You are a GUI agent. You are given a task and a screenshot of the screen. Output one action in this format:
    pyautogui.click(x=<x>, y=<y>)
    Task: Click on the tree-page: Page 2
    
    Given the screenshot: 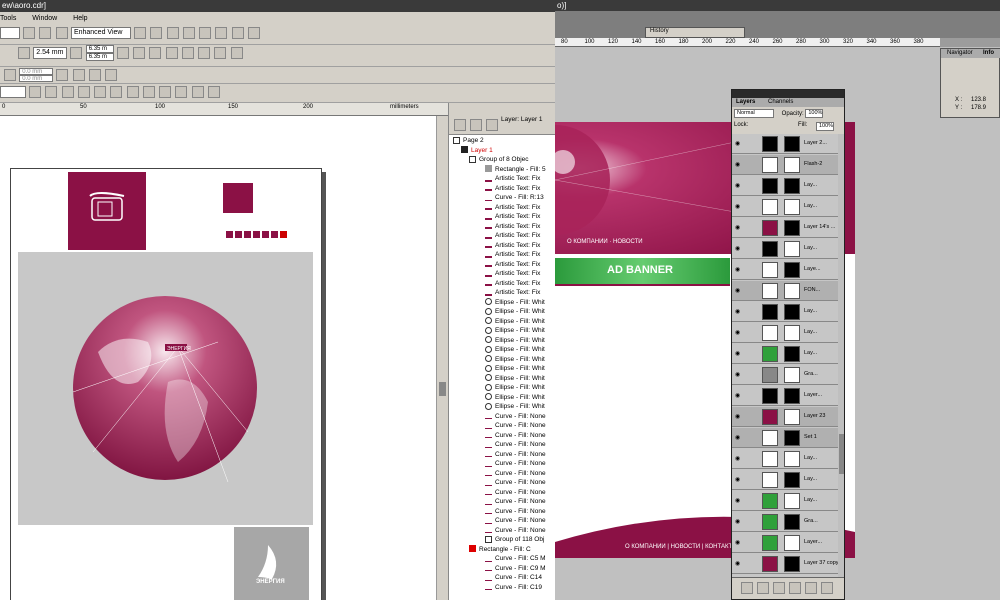 What is the action you would take?
    pyautogui.click(x=468, y=141)
    